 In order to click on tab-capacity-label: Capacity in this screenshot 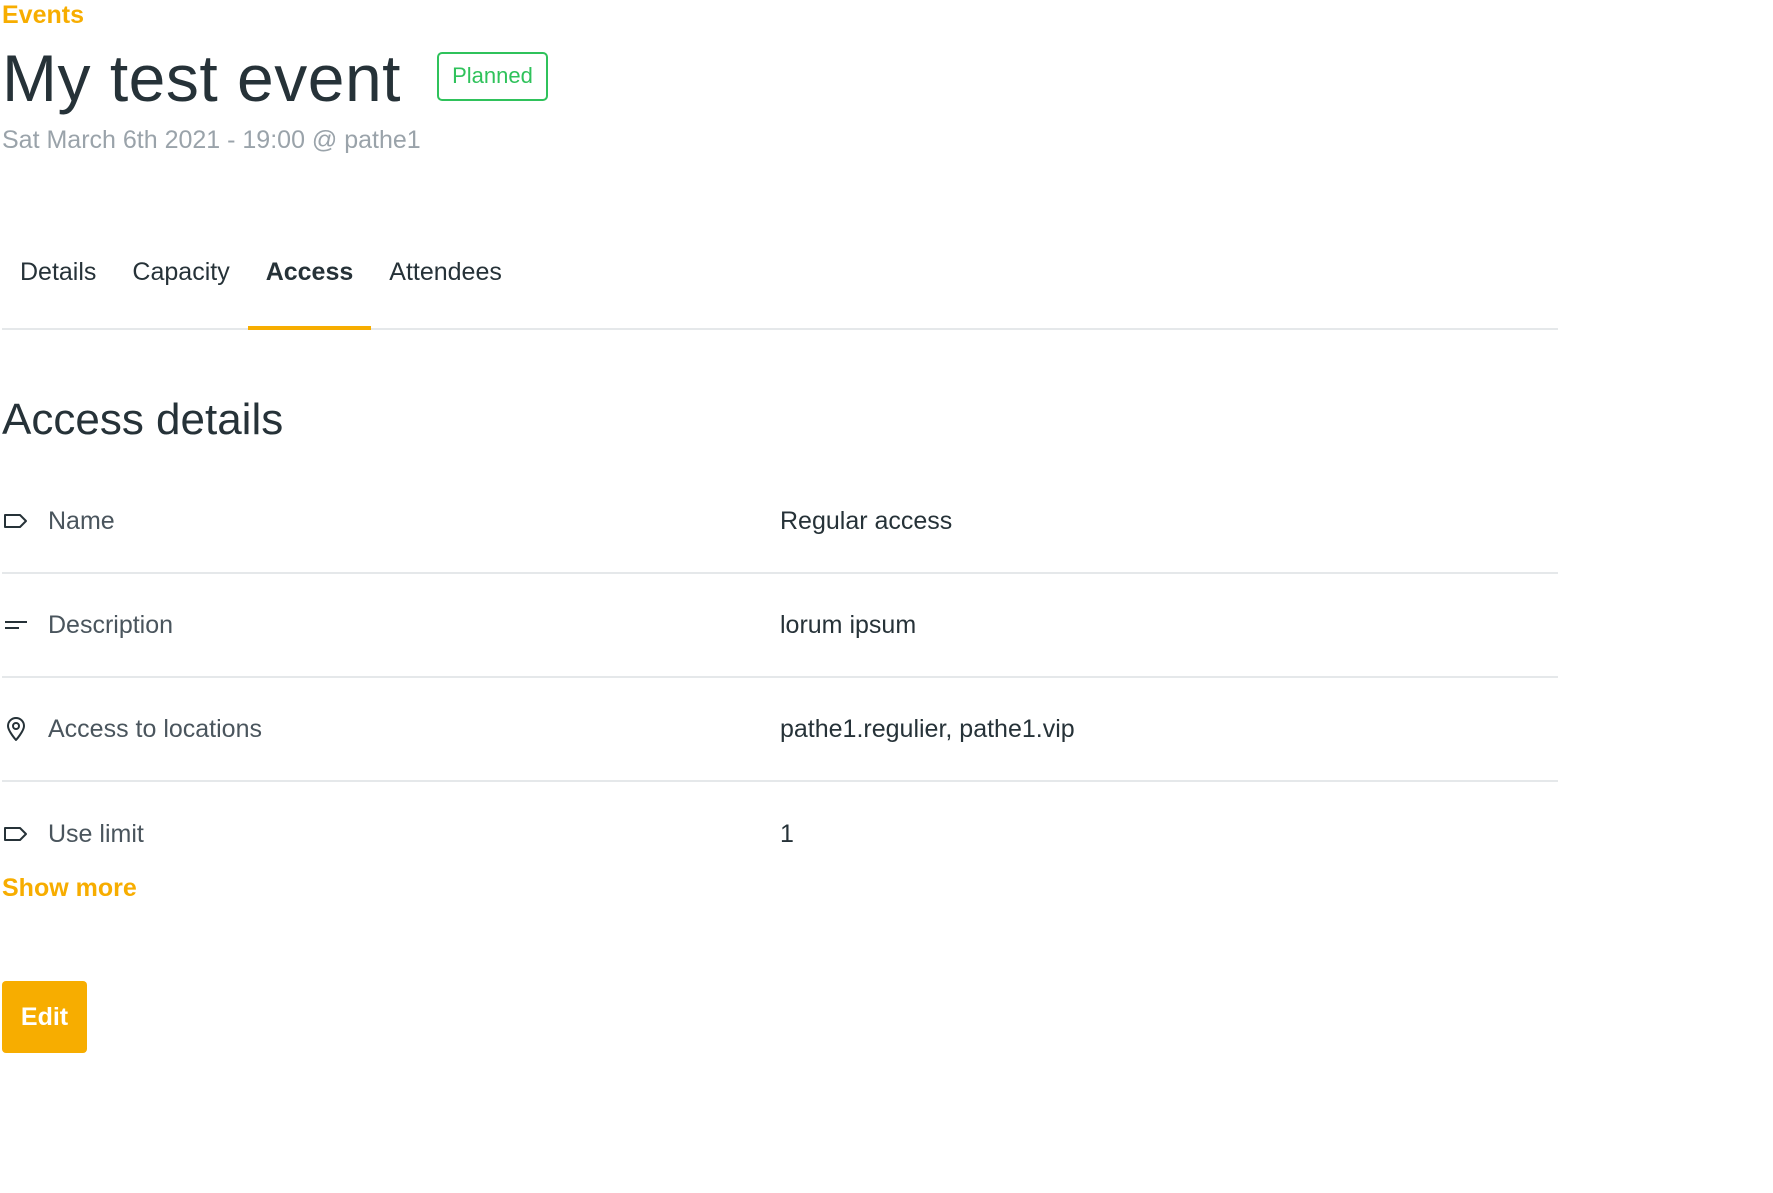, I will do `click(181, 272)`.